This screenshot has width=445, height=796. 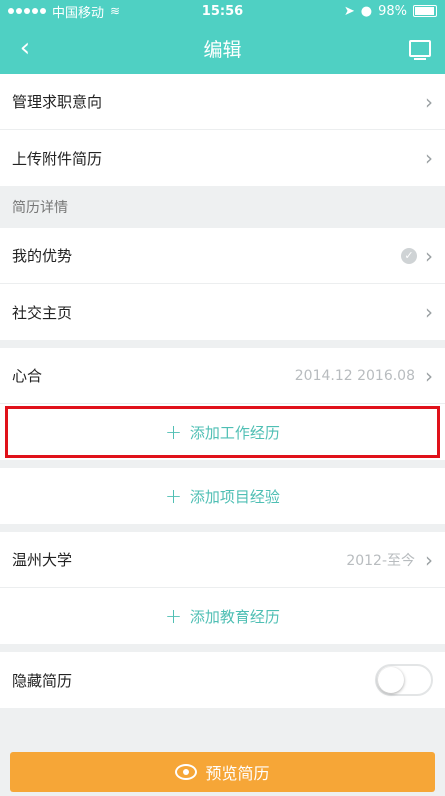 What do you see at coordinates (27, 11) in the screenshot?
I see `signal-icon` at bounding box center [27, 11].